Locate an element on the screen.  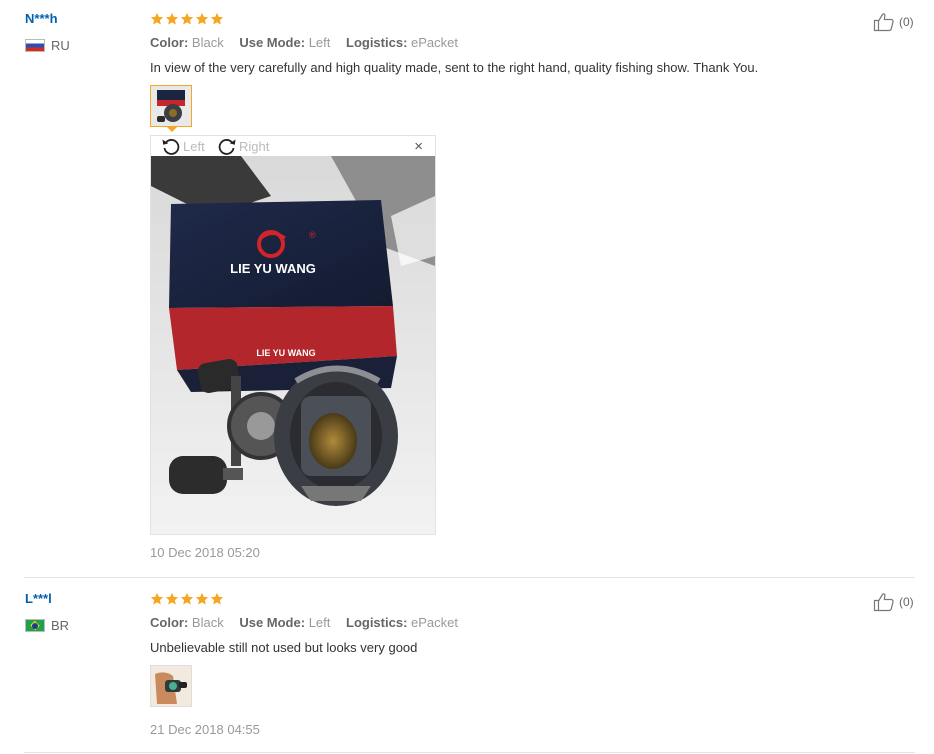
rotate-right-button: Right is located at coordinates (243, 146).